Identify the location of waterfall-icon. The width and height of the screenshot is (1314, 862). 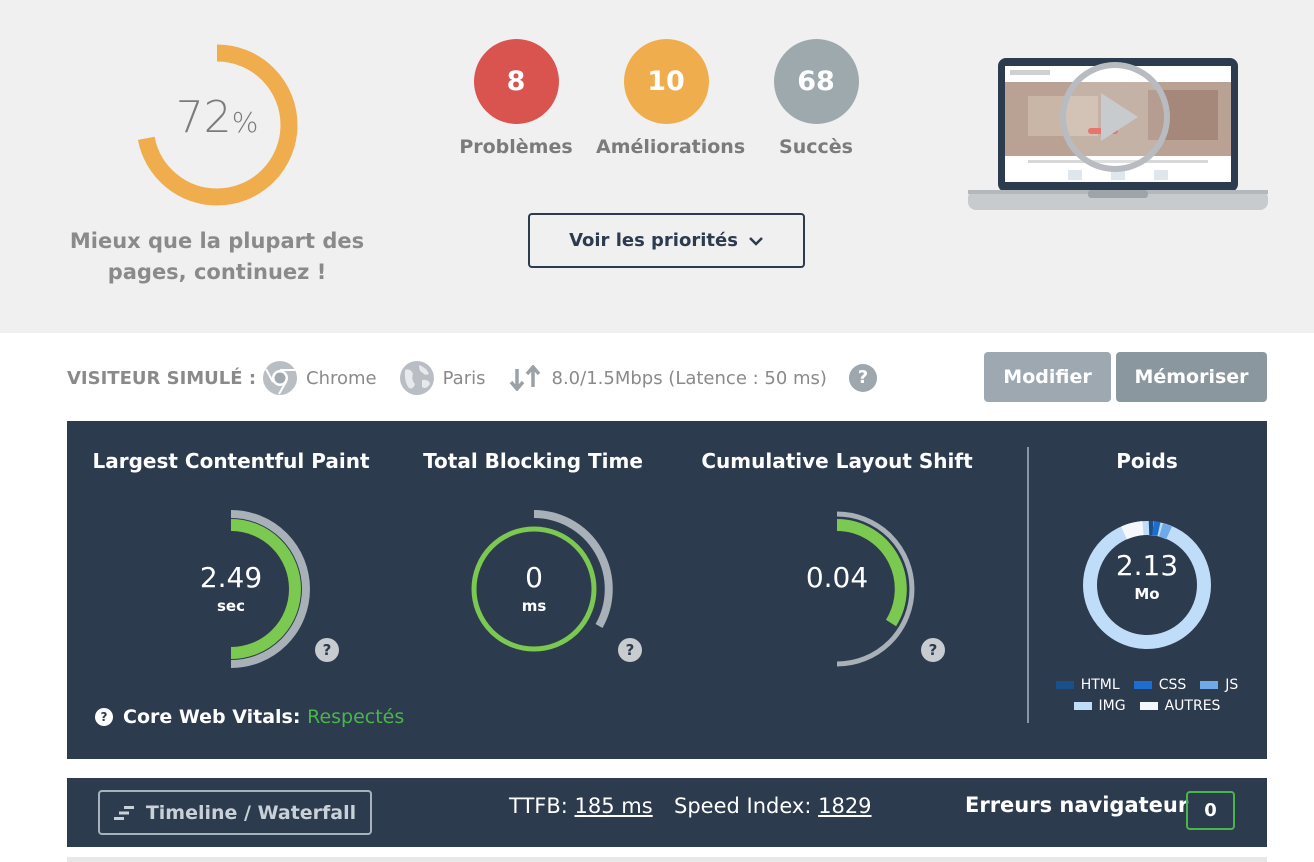
(123, 812).